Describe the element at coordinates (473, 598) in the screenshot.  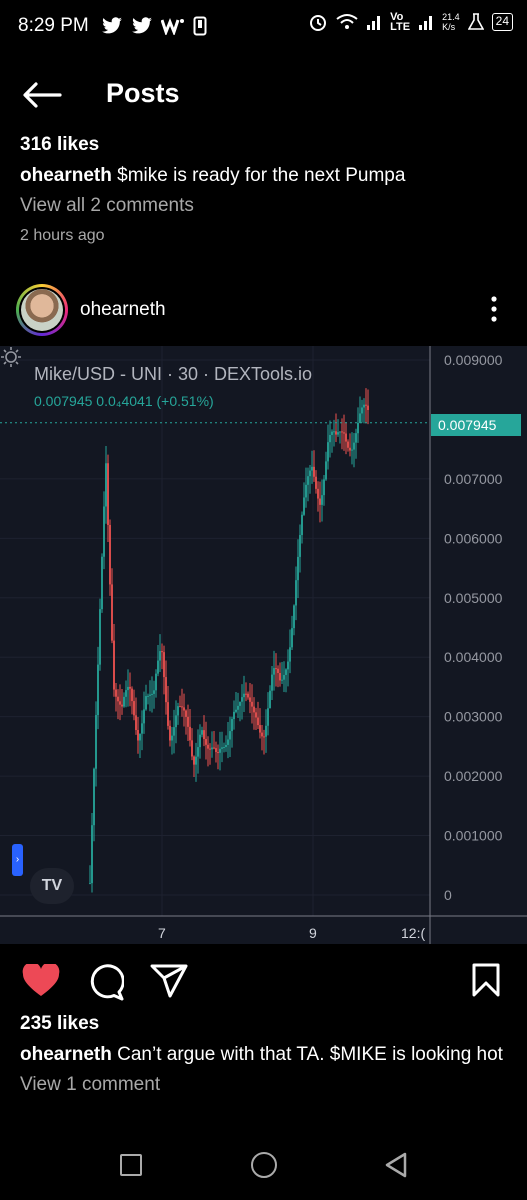
I see `y-tick-label: 0.005000` at that location.